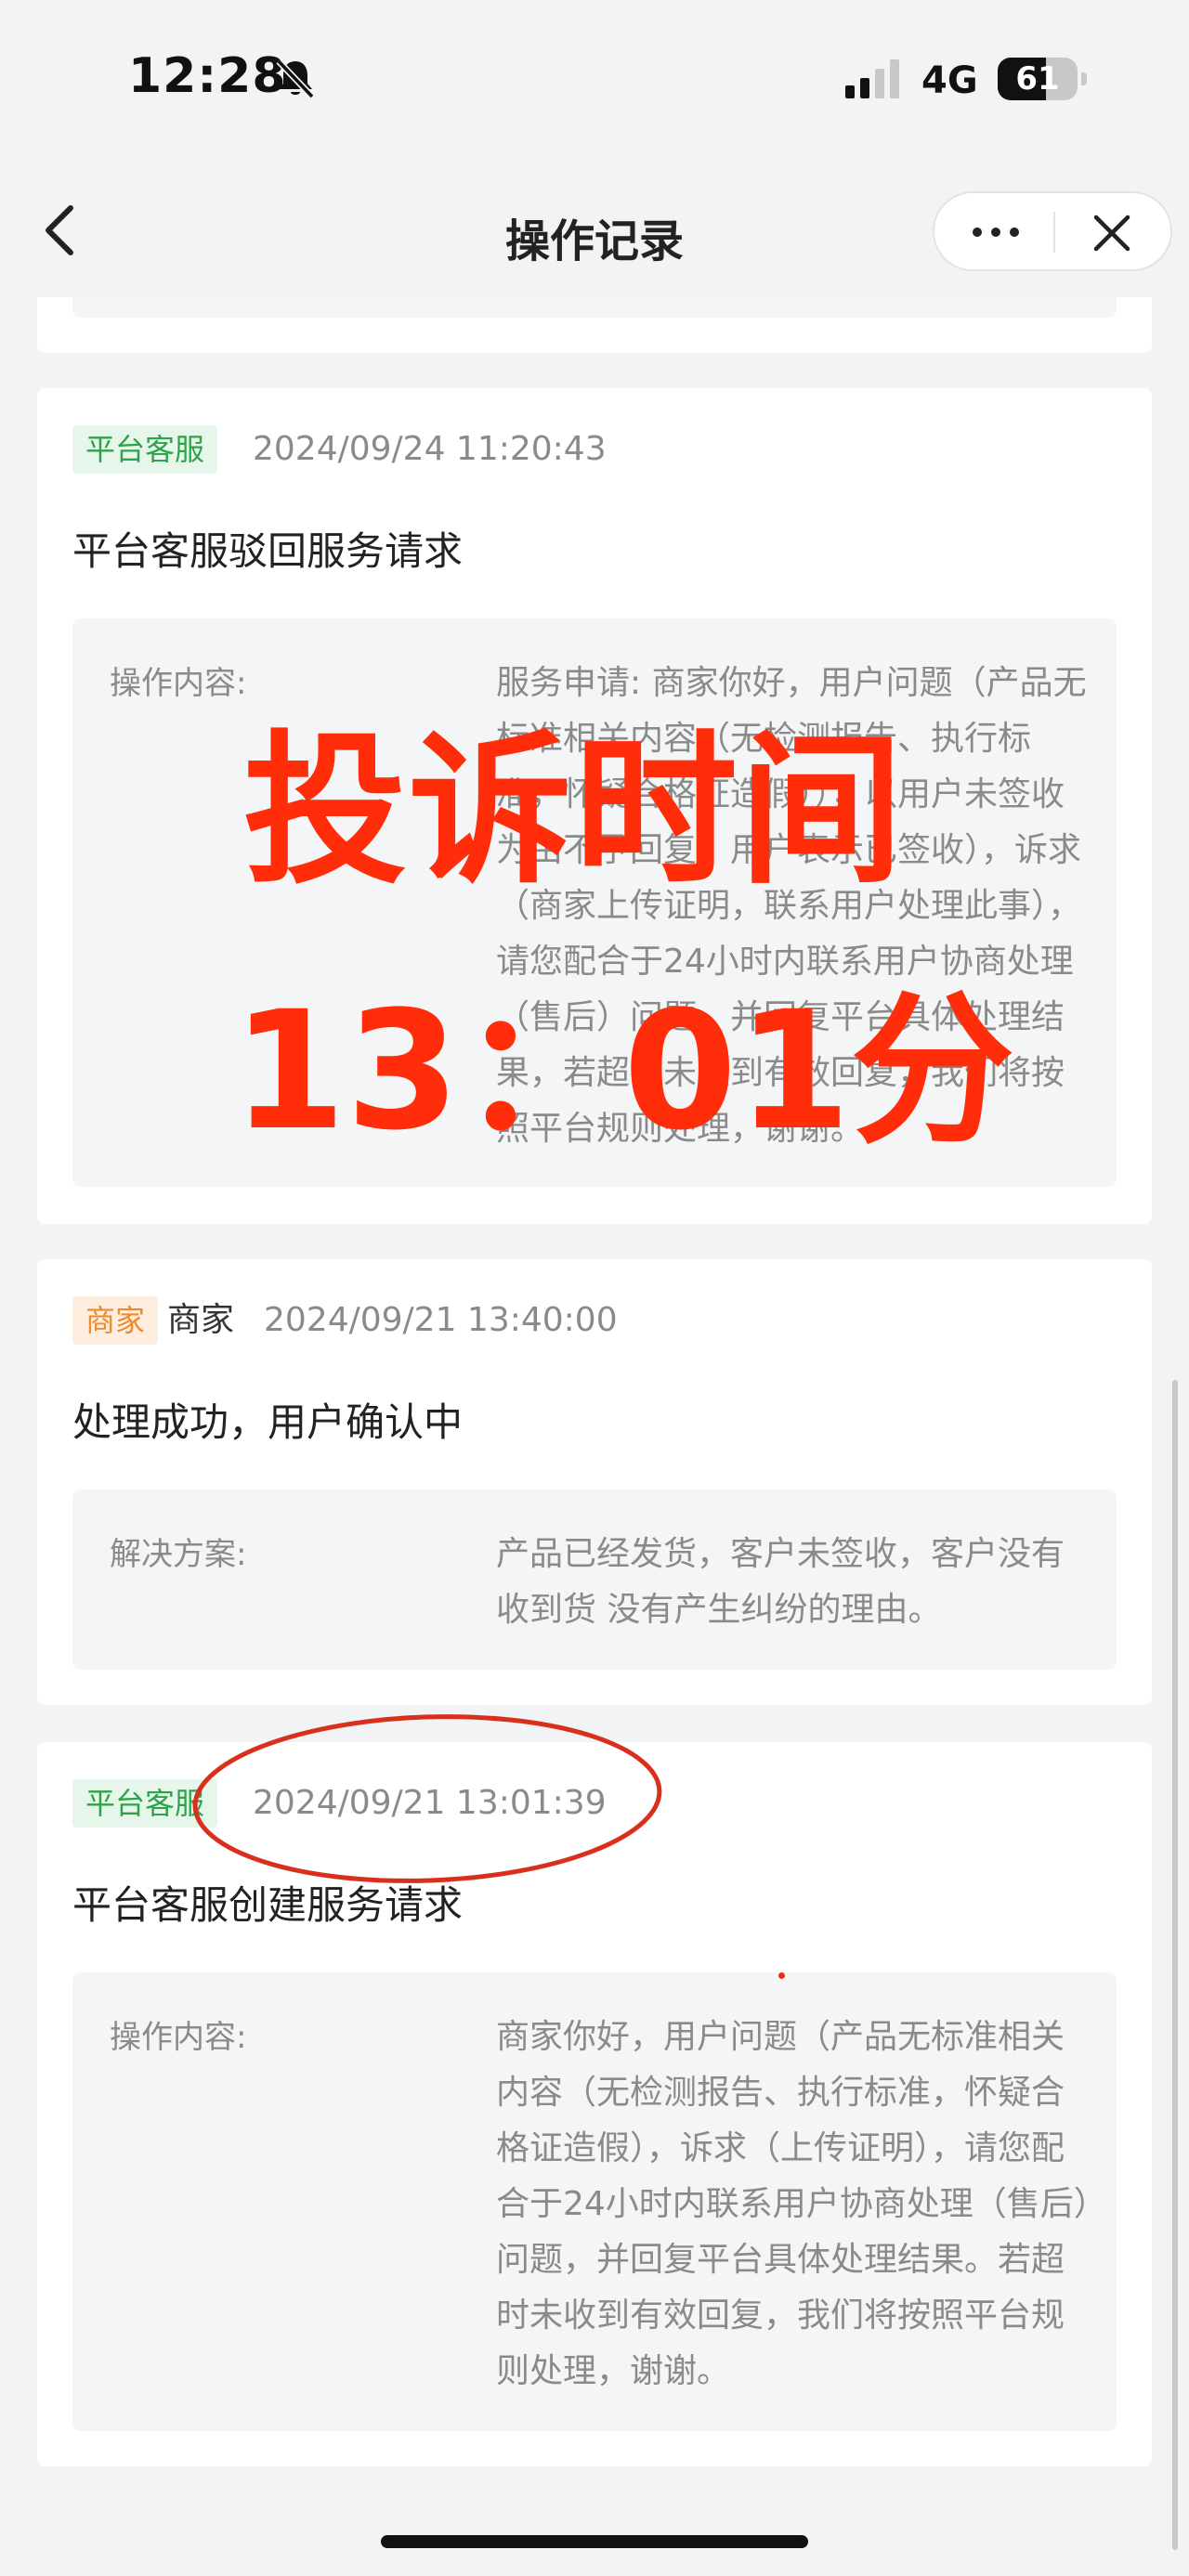 The height and width of the screenshot is (2576, 1189). I want to click on annotation-dot, so click(782, 1975).